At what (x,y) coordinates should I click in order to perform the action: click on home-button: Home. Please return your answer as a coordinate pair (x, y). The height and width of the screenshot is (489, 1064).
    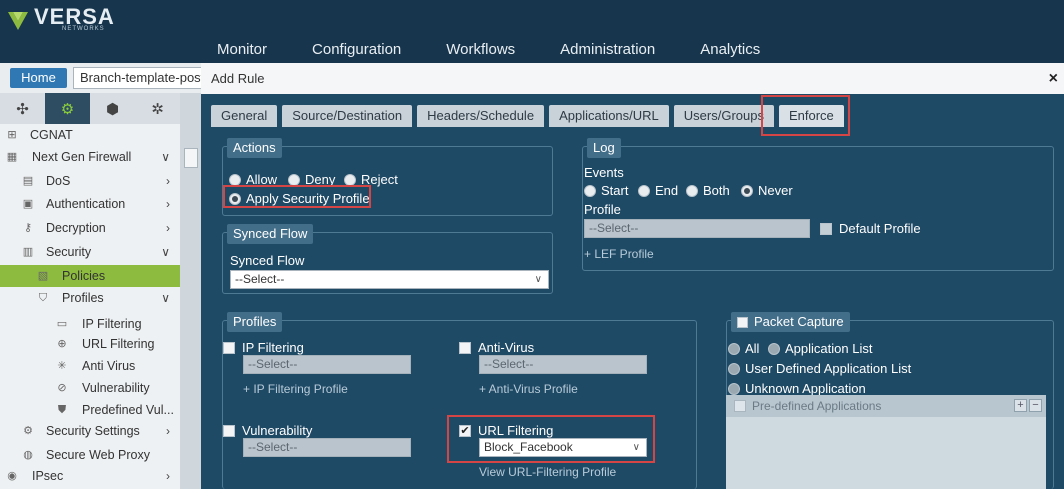
    Looking at the image, I should click on (38, 78).